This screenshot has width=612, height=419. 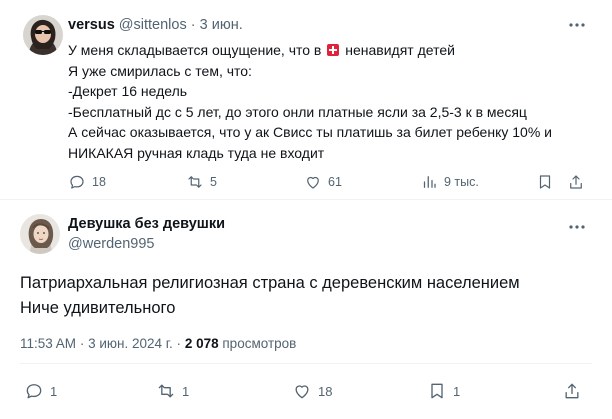 What do you see at coordinates (43, 35) in the screenshot?
I see `avatar-versus` at bounding box center [43, 35].